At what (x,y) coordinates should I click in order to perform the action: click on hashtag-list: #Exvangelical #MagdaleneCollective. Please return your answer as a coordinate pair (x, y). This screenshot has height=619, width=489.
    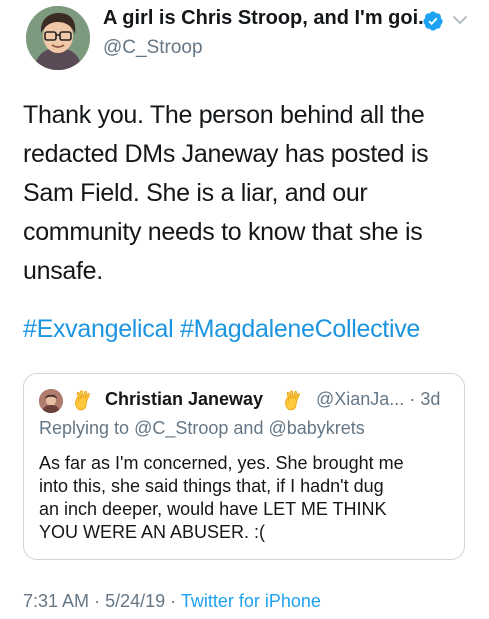
    Looking at the image, I should click on (221, 329).